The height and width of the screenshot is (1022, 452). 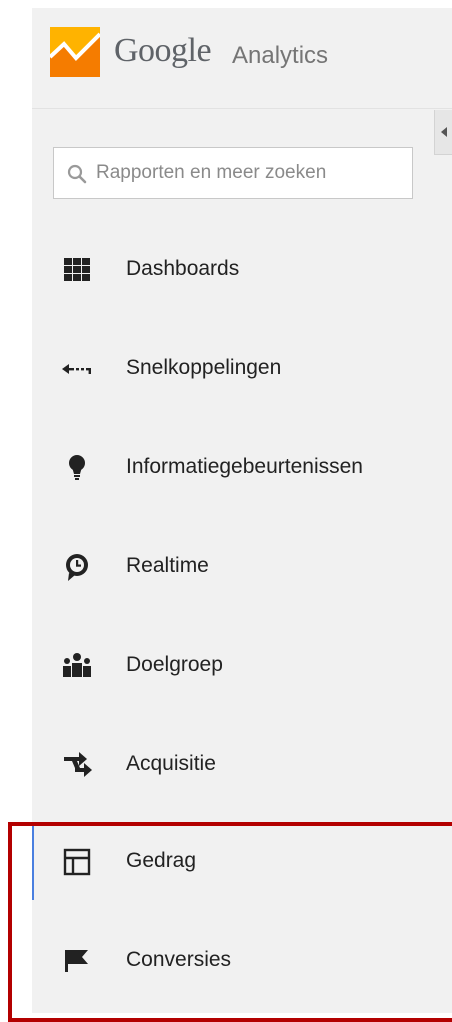 I want to click on nav-item-snelkoppelingen: Snelkoppelingen, so click(x=242, y=369).